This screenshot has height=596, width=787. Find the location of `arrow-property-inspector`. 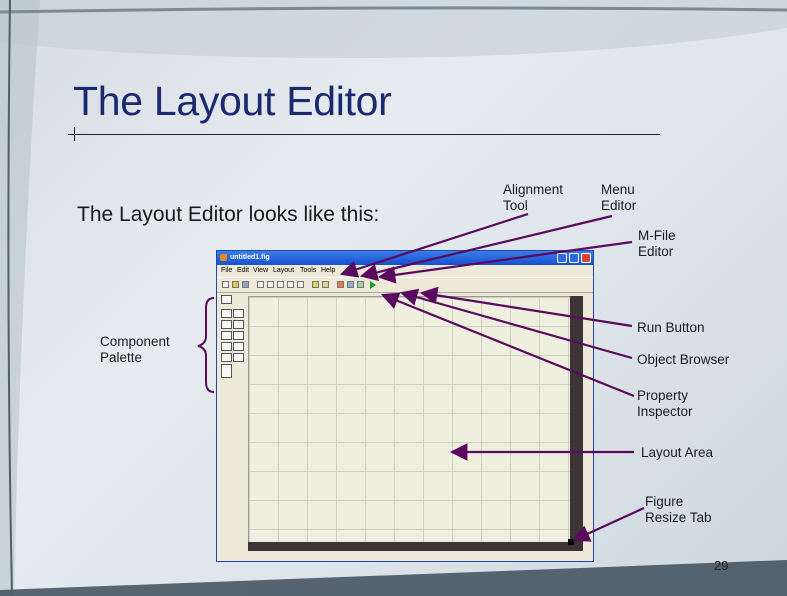

arrow-property-inspector is located at coordinates (507, 345).